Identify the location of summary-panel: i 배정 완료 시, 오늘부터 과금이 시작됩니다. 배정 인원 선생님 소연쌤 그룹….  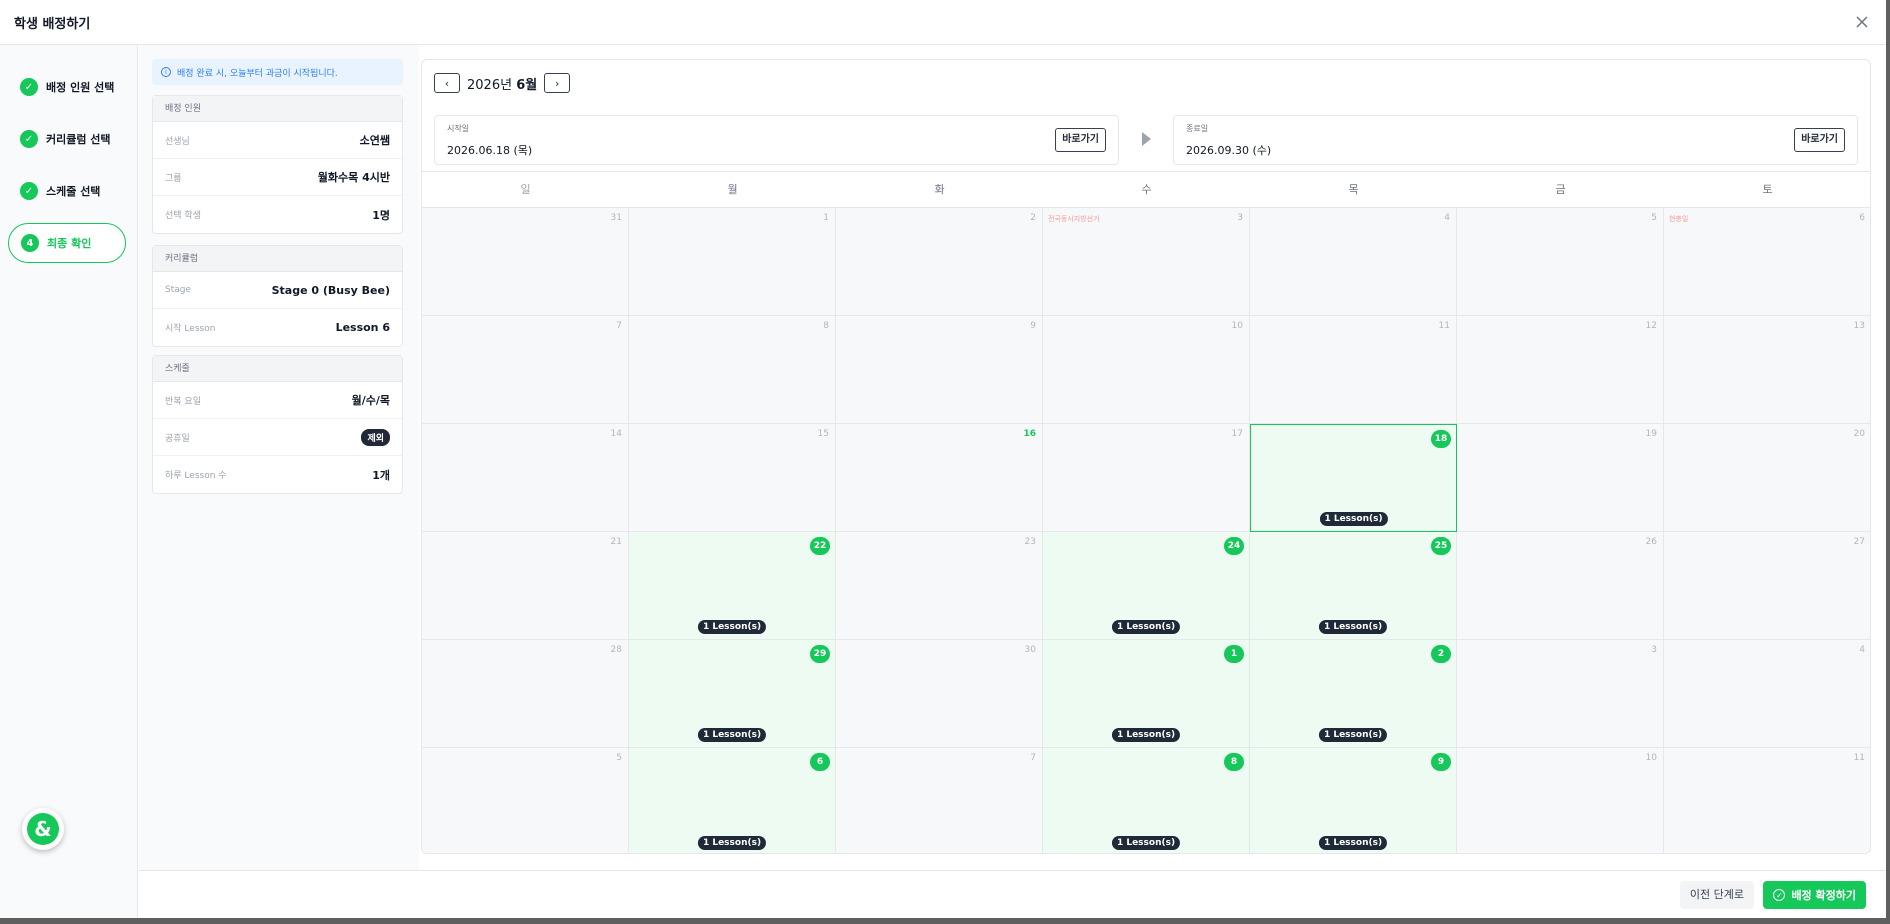
(279, 457).